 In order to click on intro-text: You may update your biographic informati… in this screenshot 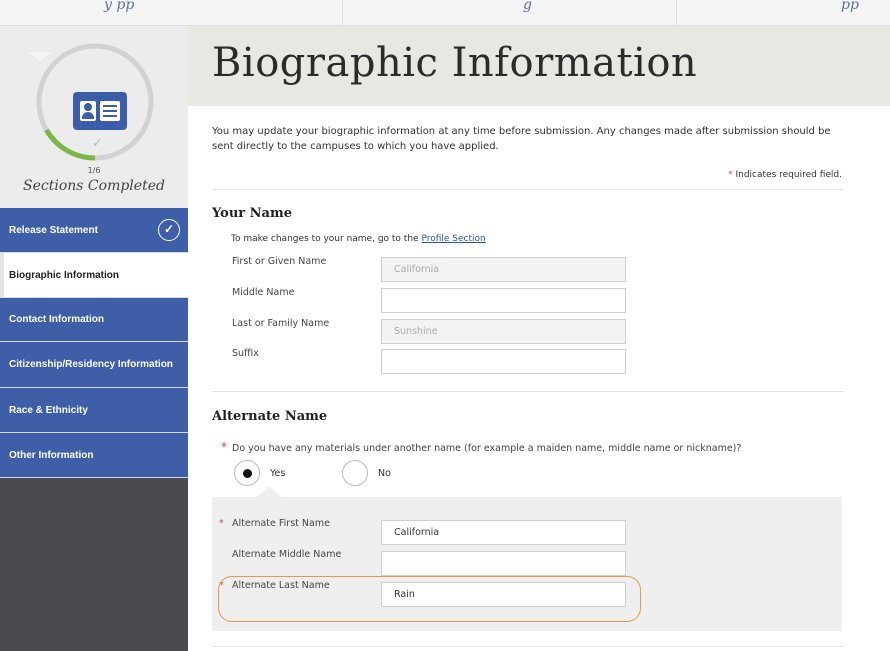, I will do `click(521, 139)`.